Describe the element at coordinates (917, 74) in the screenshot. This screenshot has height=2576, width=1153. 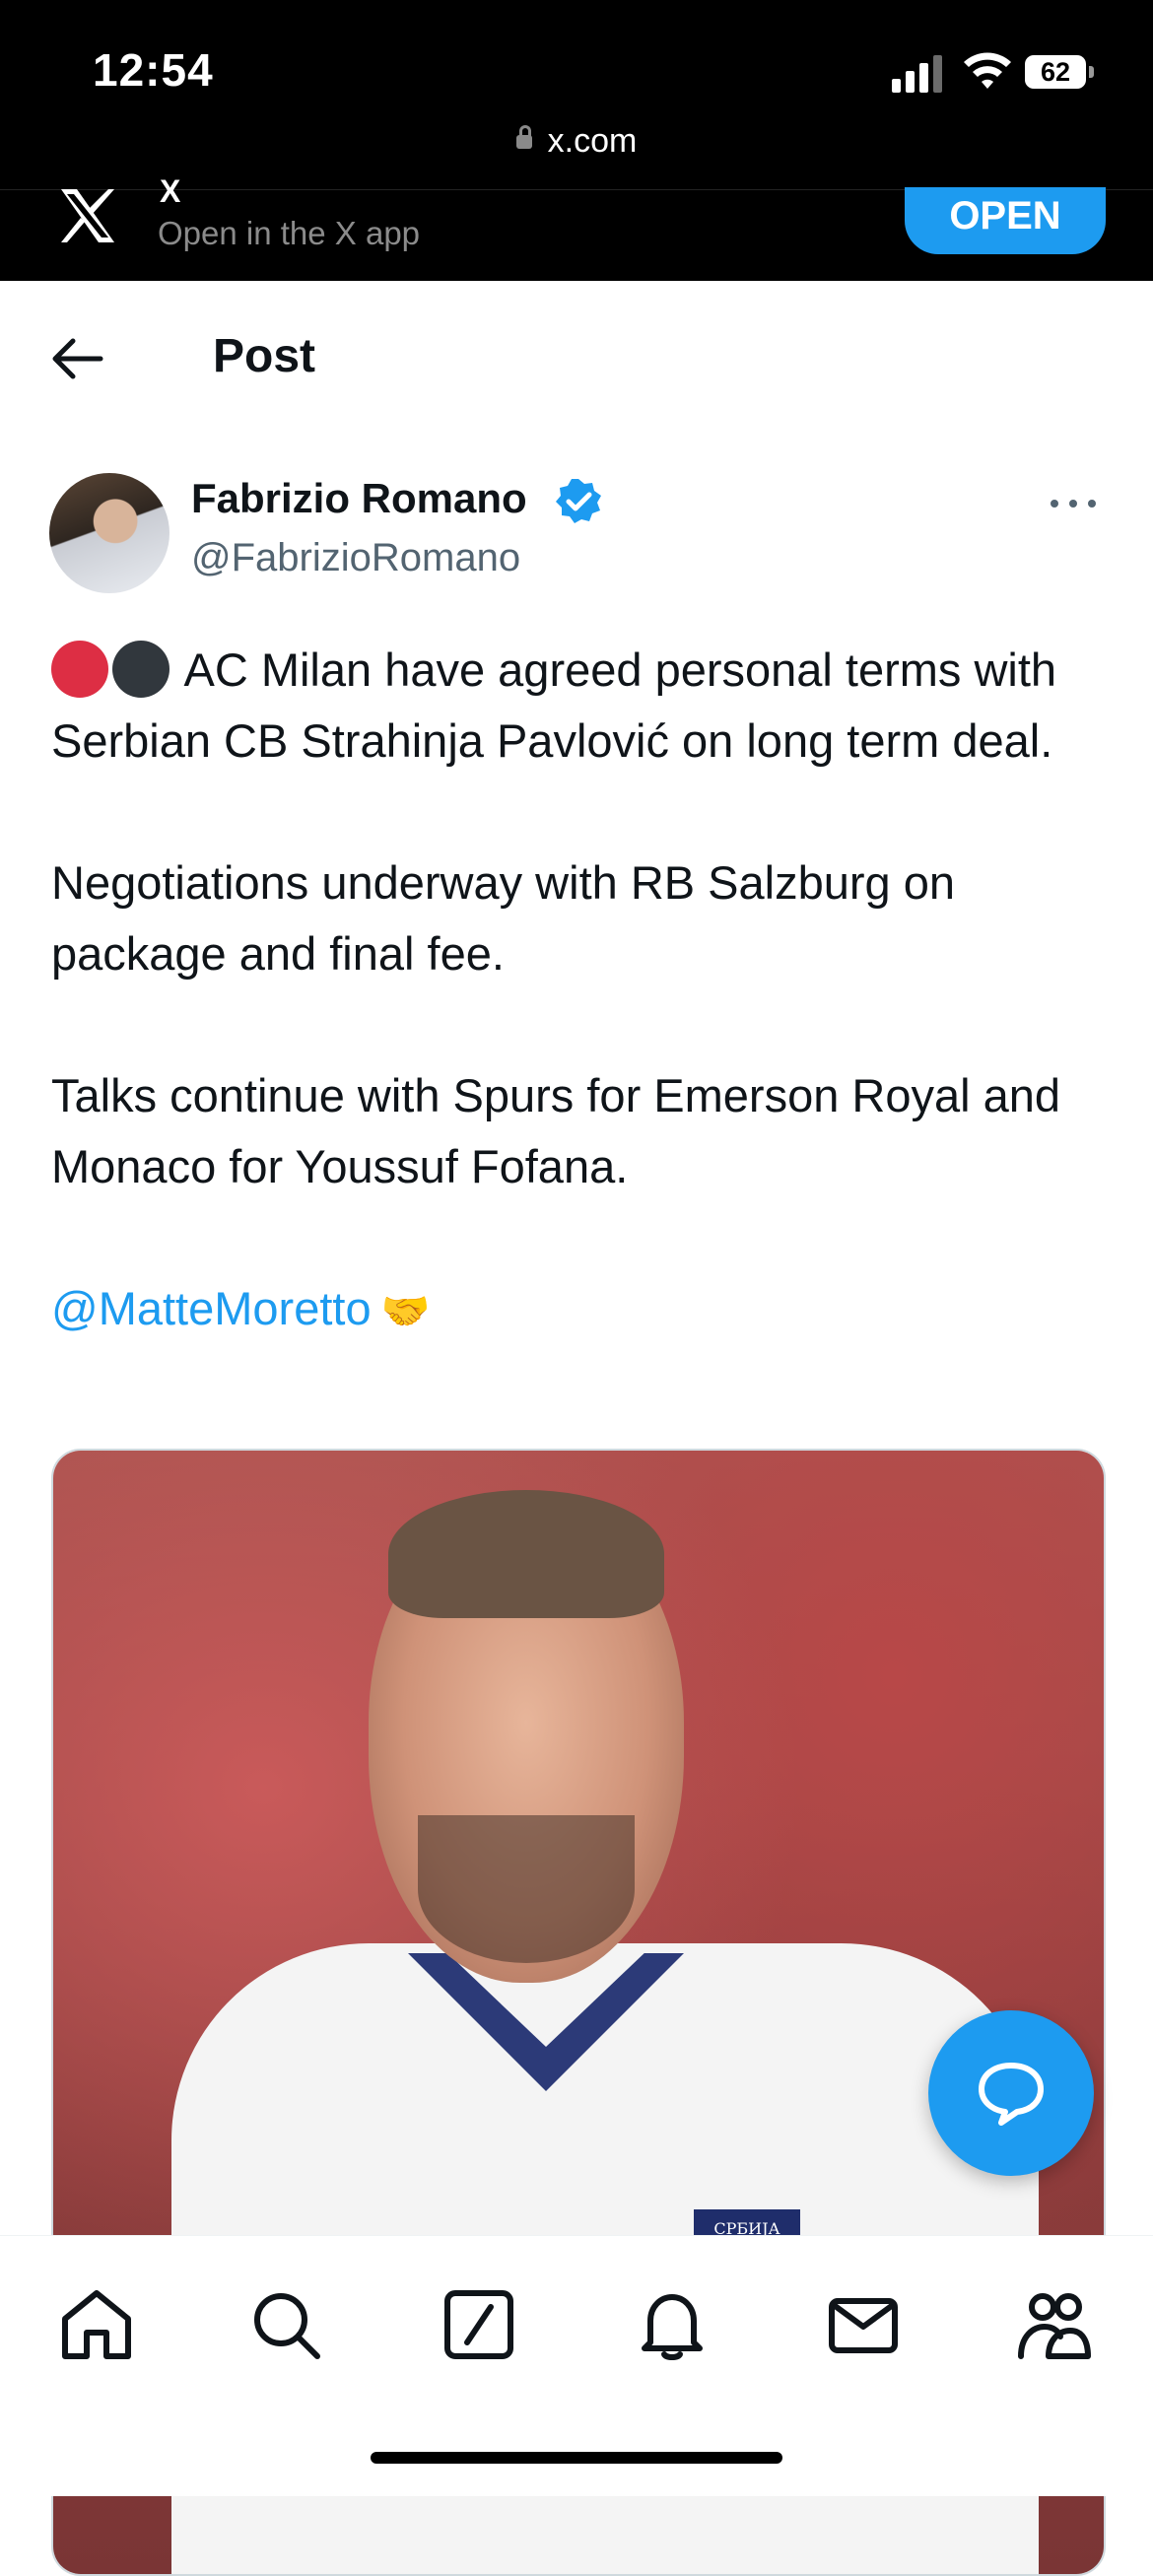
I see `cellular-signal-icon` at that location.